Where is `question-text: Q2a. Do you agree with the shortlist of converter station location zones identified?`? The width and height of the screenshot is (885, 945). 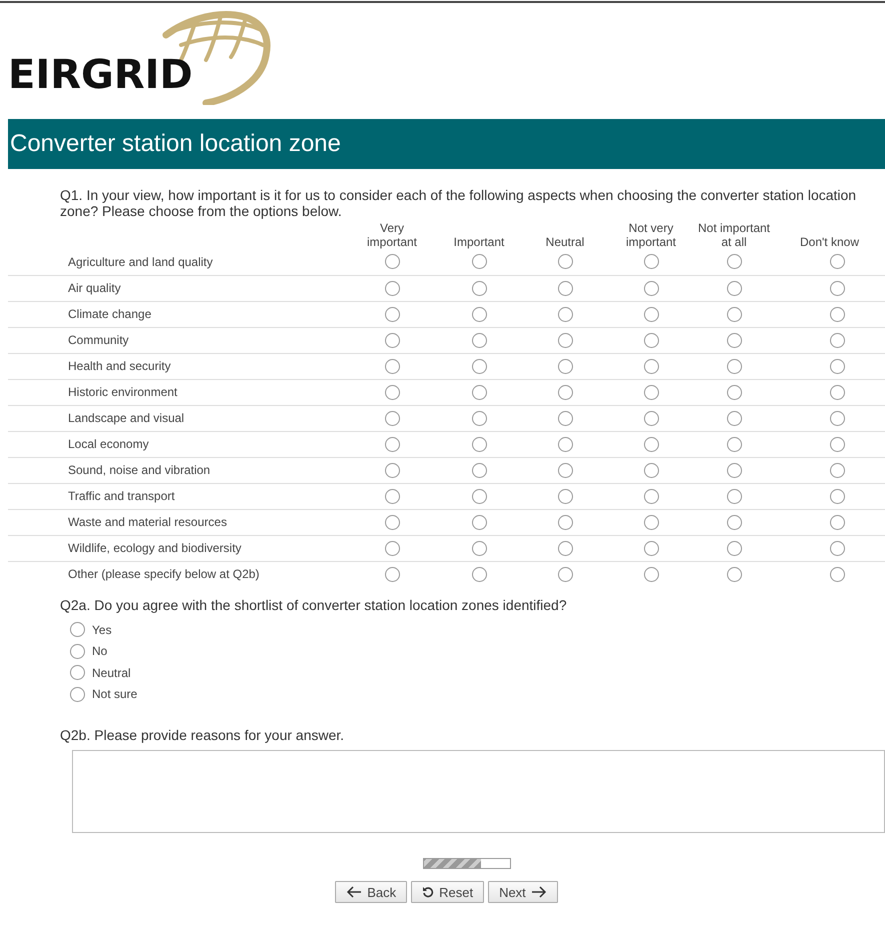
question-text: Q2a. Do you agree with the shortlist of converter station location zones identified? is located at coordinates (314, 605).